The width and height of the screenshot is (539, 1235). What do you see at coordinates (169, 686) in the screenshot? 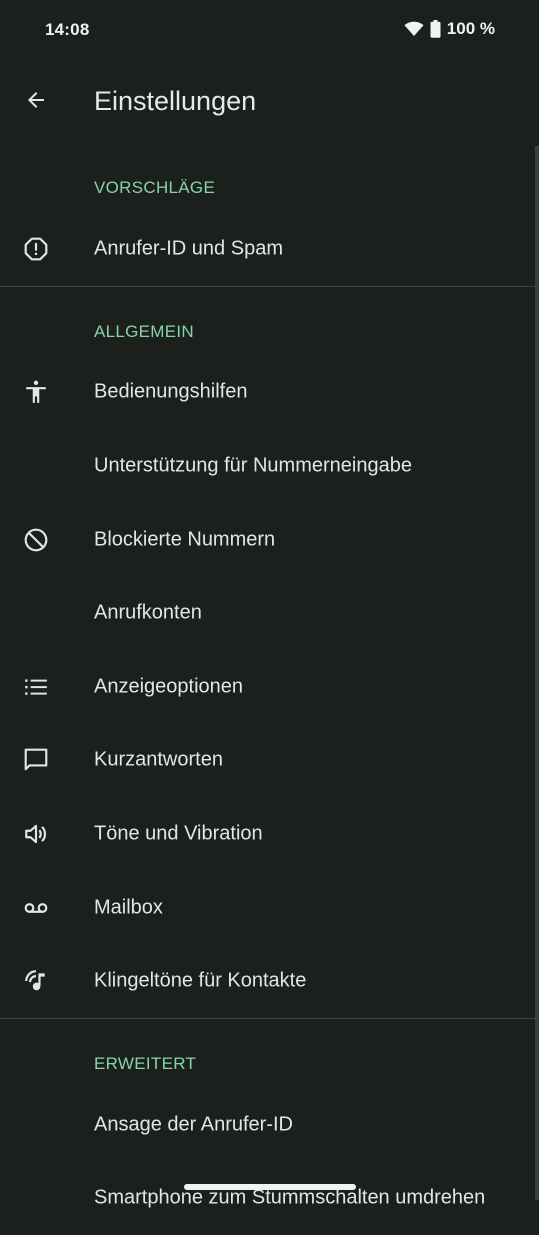
I see `setting-label: Anzeigeoptionen` at bounding box center [169, 686].